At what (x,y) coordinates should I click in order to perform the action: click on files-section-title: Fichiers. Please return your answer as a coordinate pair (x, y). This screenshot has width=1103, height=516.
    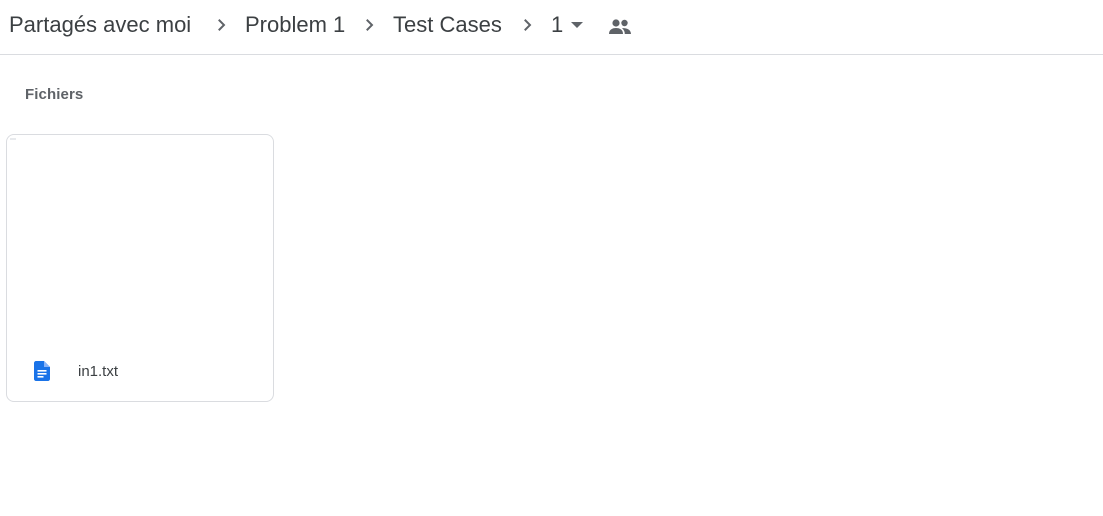
    Looking at the image, I should click on (54, 94).